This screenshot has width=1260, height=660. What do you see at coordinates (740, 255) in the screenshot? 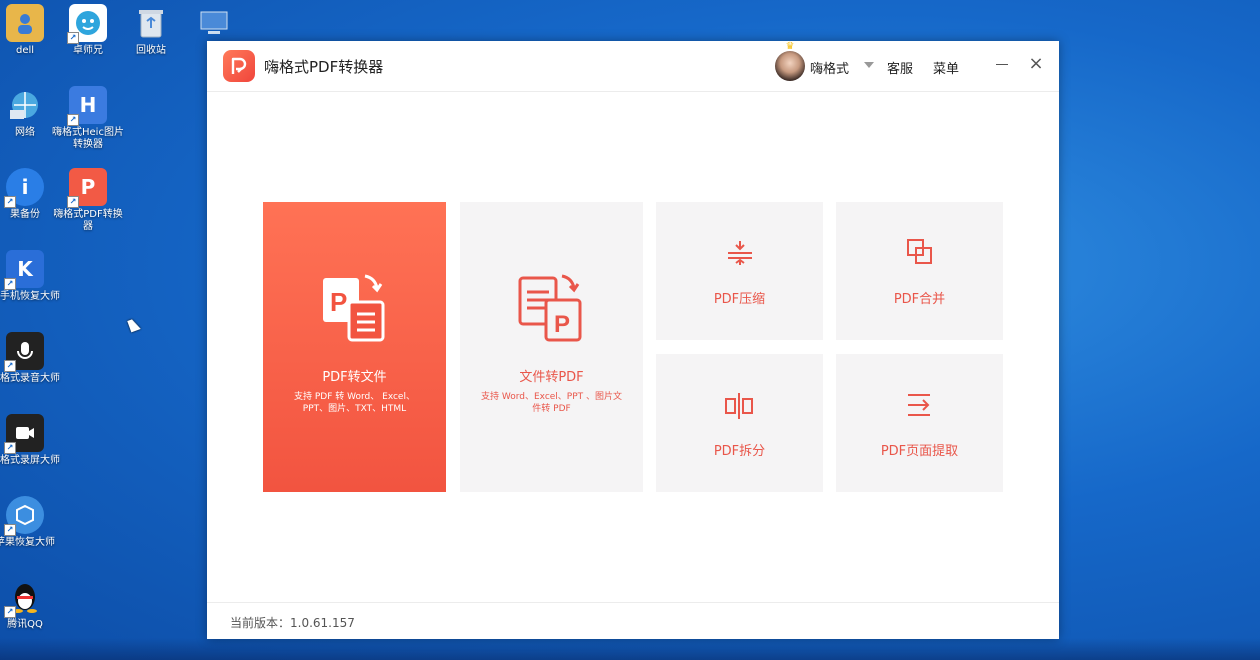
I see `compress-icon` at bounding box center [740, 255].